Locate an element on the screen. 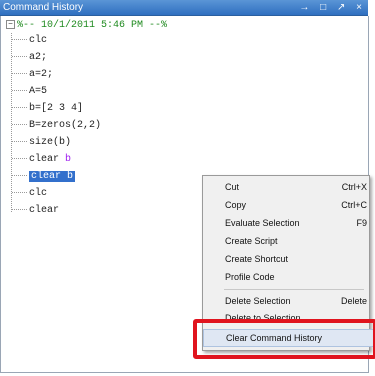 The image size is (375, 376). history-item: clear b is located at coordinates (41, 159).